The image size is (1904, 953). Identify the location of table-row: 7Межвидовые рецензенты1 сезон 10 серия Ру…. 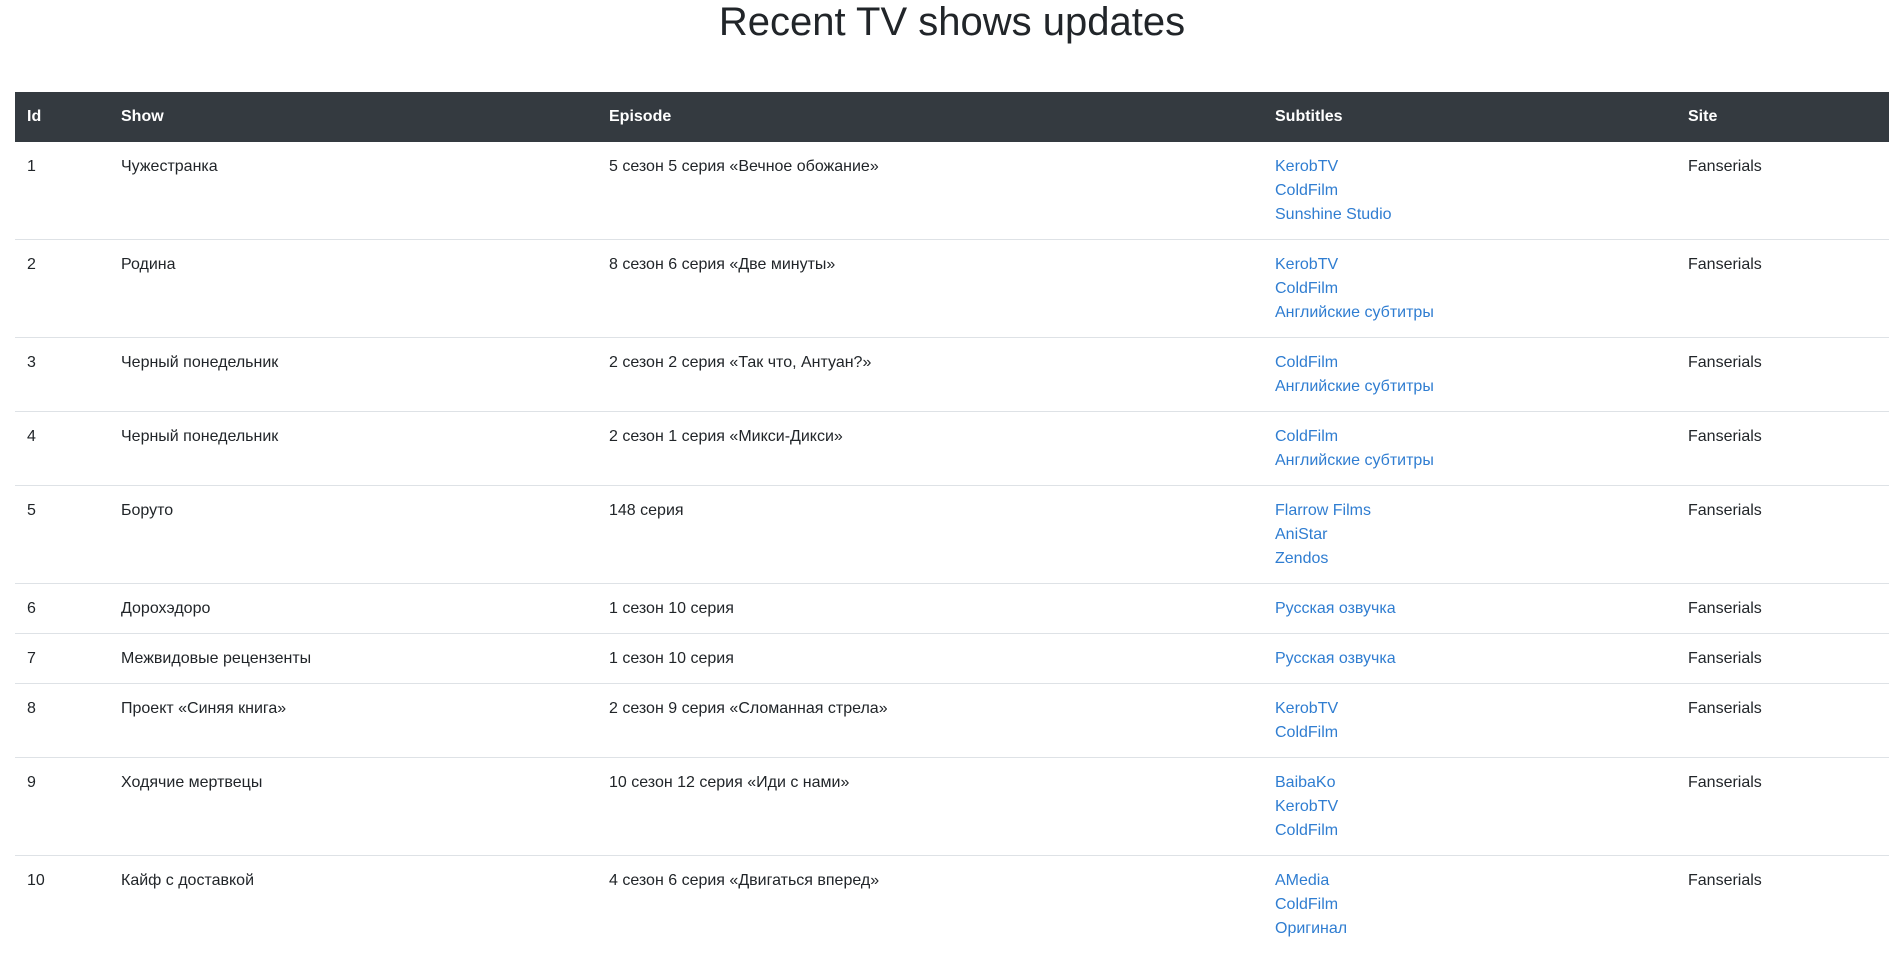
(952, 659).